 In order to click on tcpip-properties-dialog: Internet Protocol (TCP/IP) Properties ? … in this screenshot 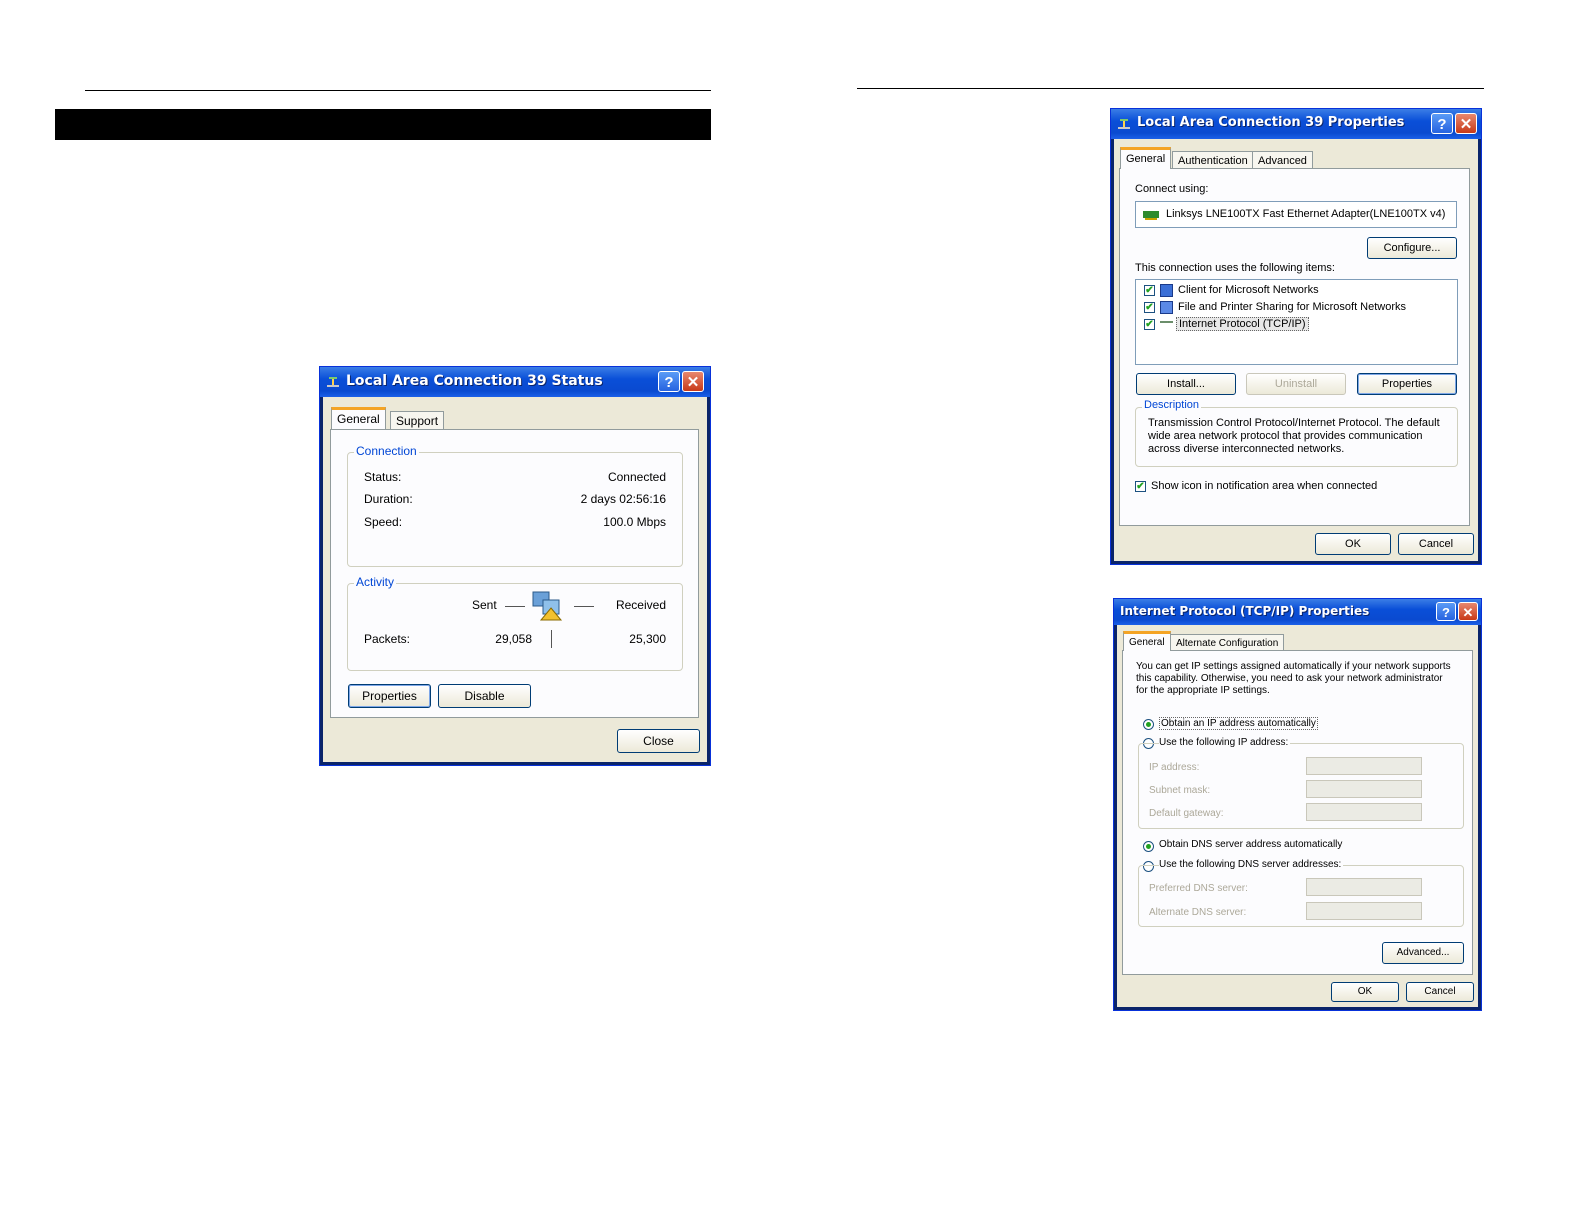, I will do `click(1297, 804)`.